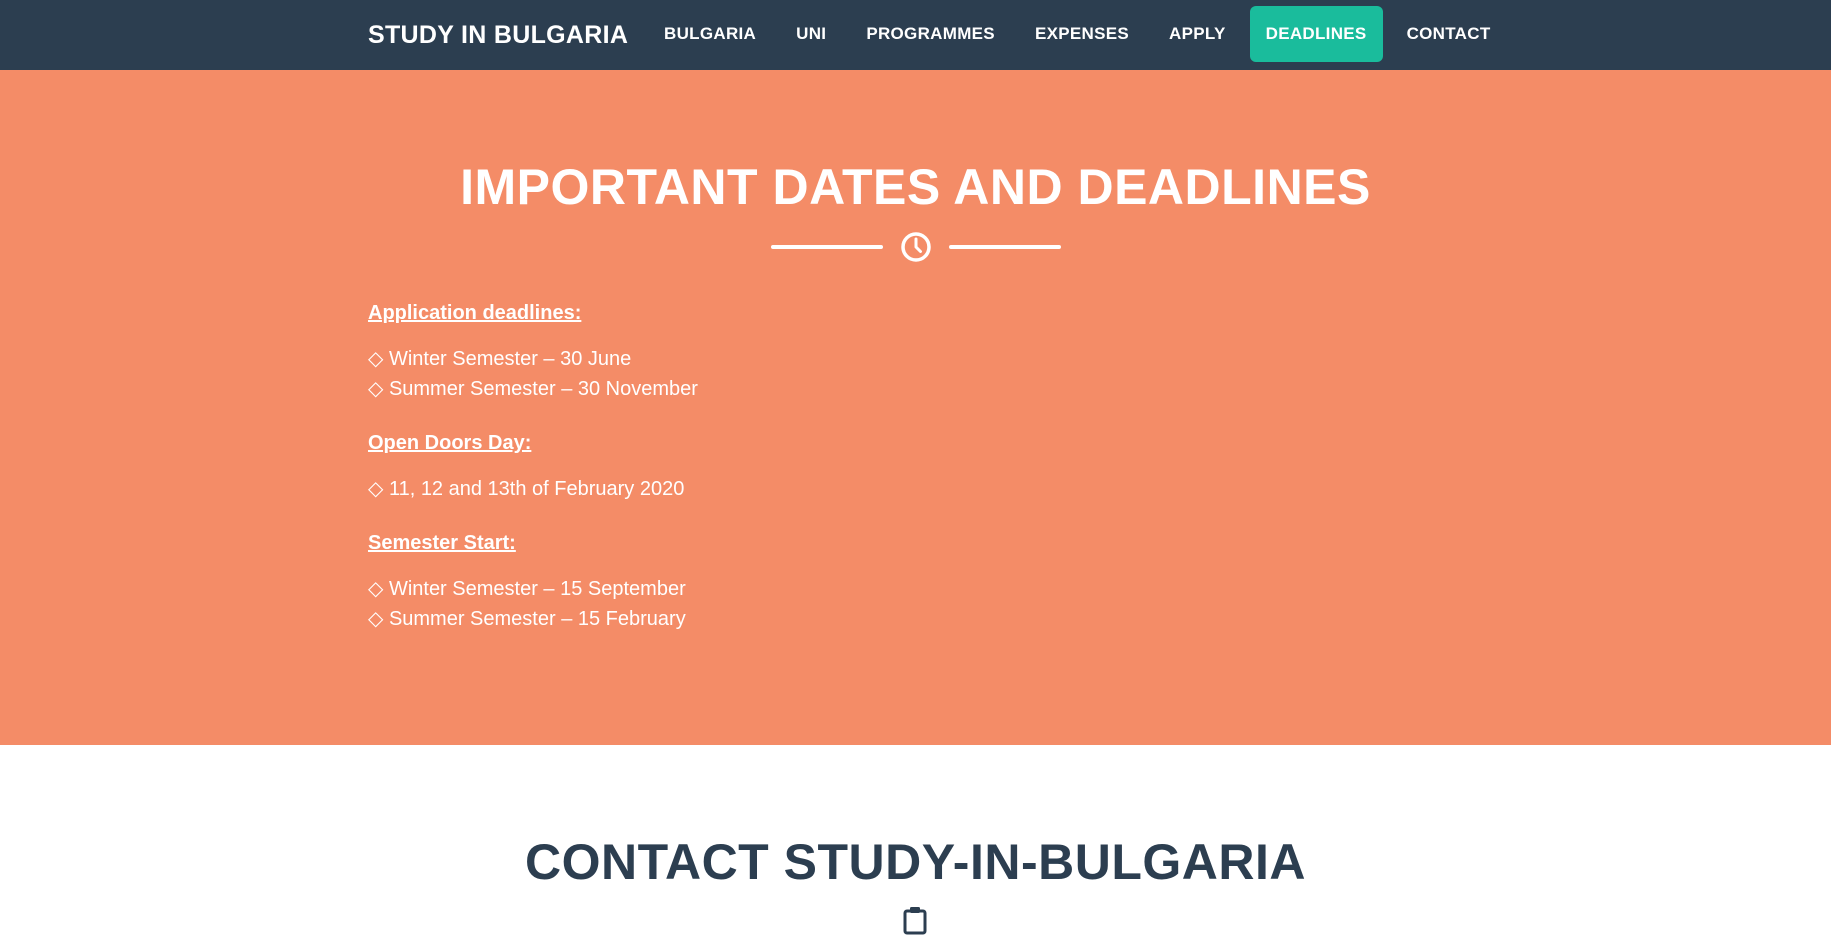 This screenshot has width=1831, height=940. I want to click on brand-logo-link: STUDY IN BULGARIA, so click(498, 35).